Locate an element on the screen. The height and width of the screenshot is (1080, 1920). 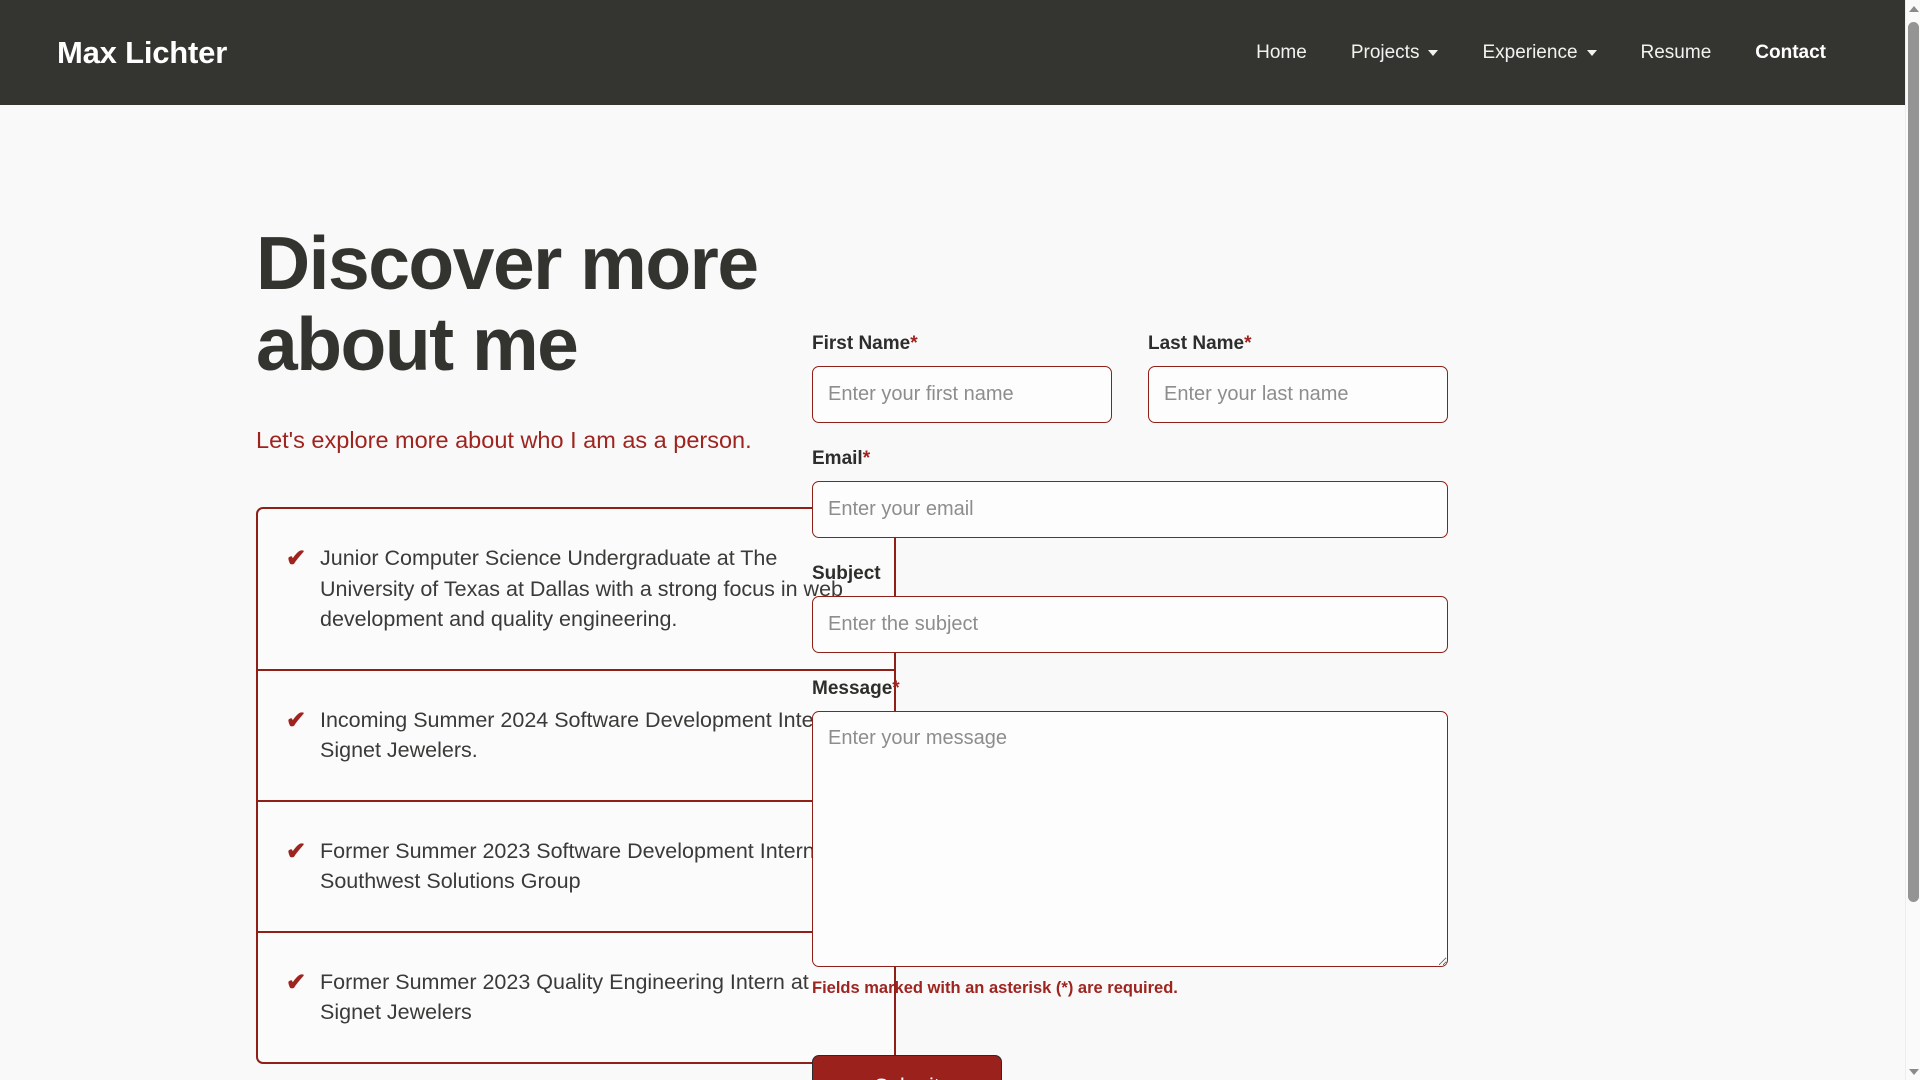
nav-item-resume: Resume is located at coordinates (1676, 53).